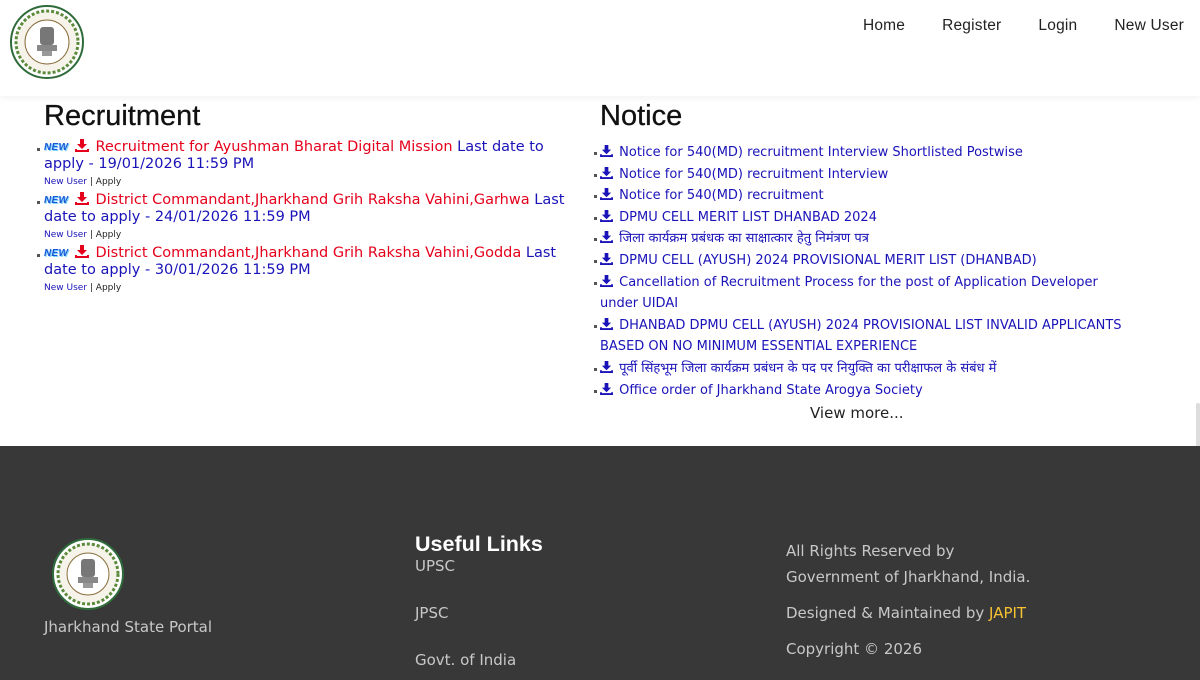 This screenshot has height=680, width=1200. I want to click on notice-item: DPMU CELL MERIT LIST DHANBAD 2024, so click(867, 218).